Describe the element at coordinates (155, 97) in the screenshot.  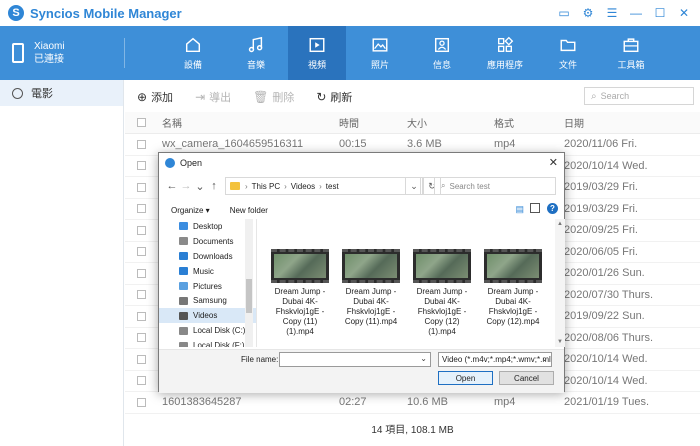
I see `add-button: ⊕ 添加` at that location.